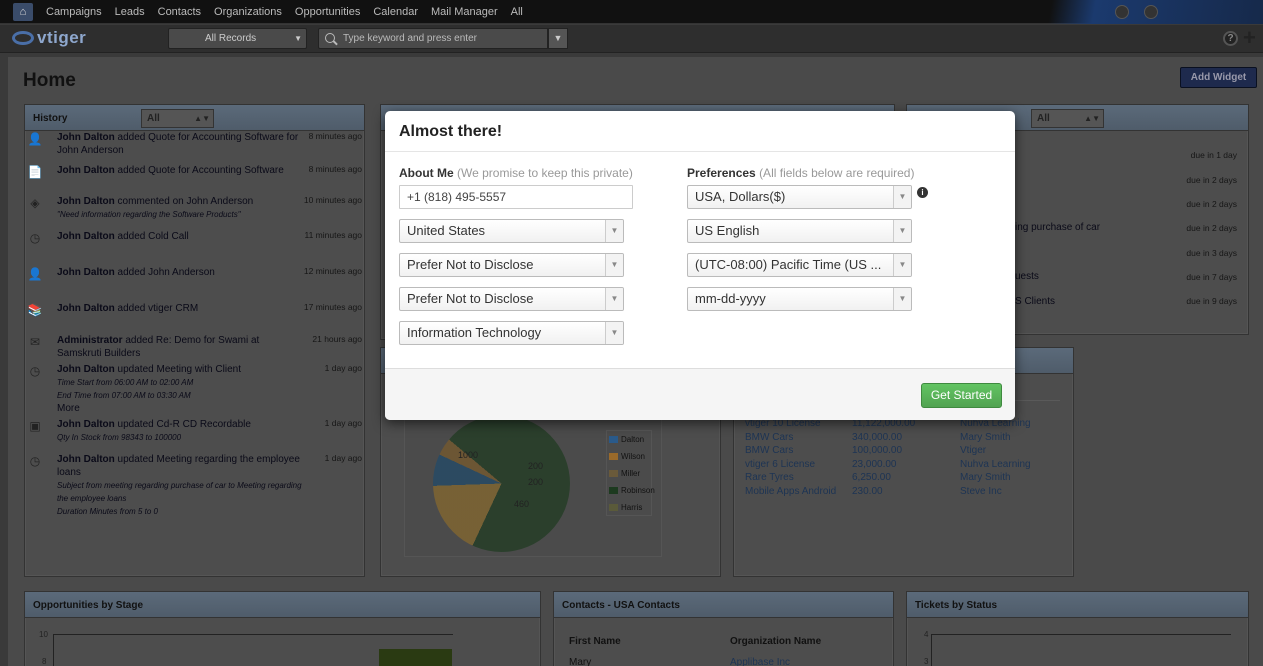 Image resolution: width=1263 pixels, height=666 pixels. What do you see at coordinates (760, 661) in the screenshot?
I see `contact-org: Applibase Inc` at bounding box center [760, 661].